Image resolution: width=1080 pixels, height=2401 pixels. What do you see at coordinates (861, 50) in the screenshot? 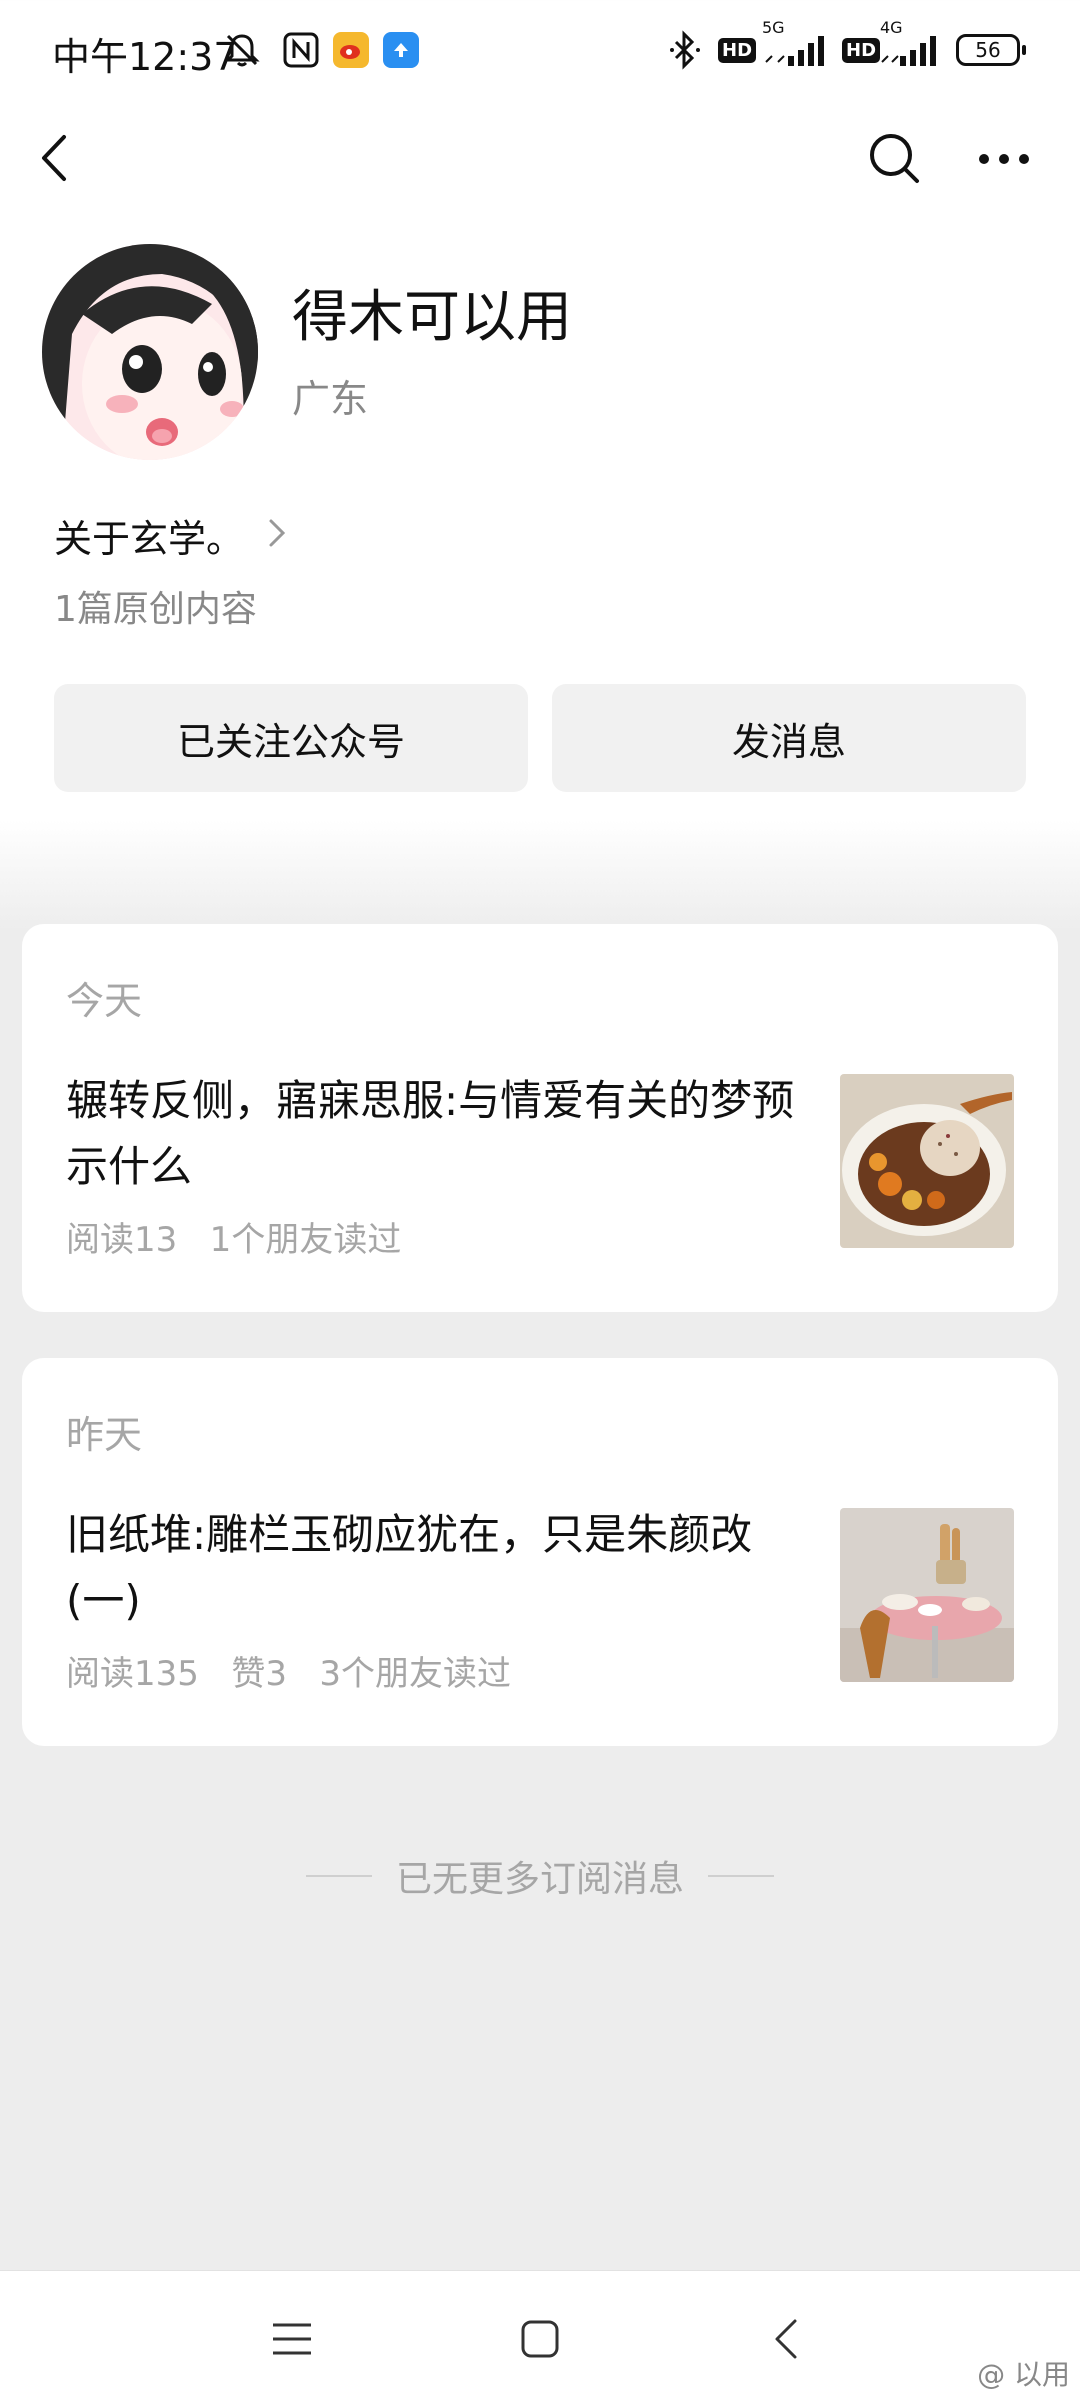
I see `hd-badge-2: HD` at bounding box center [861, 50].